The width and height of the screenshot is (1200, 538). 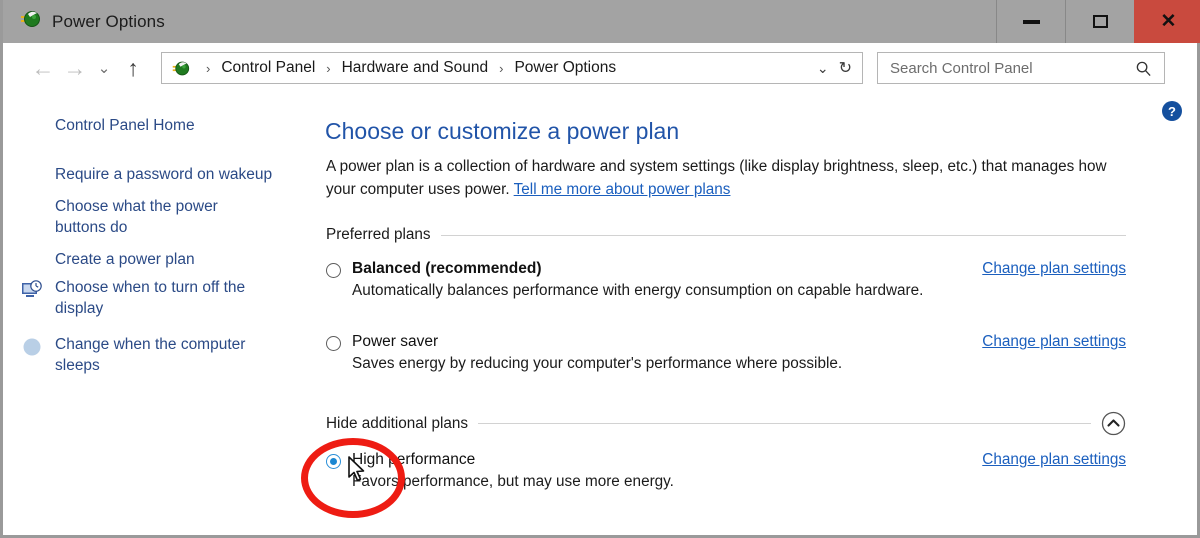 What do you see at coordinates (726, 460) in the screenshot?
I see `plan-row-high-performance: High performance Change plan settings` at bounding box center [726, 460].